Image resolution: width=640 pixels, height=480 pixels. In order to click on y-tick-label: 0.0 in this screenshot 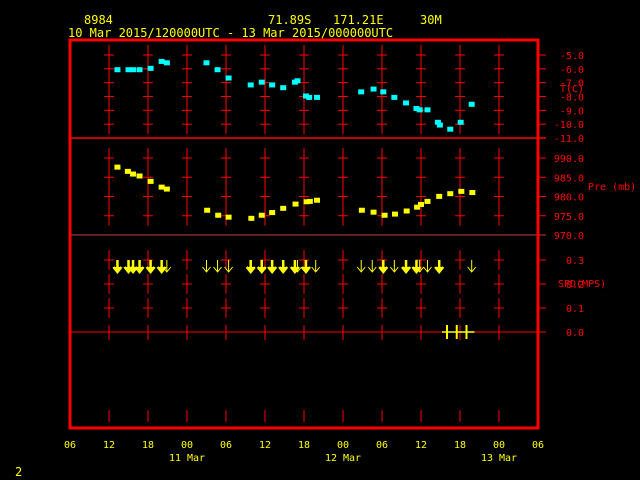, I will do `click(575, 333)`.